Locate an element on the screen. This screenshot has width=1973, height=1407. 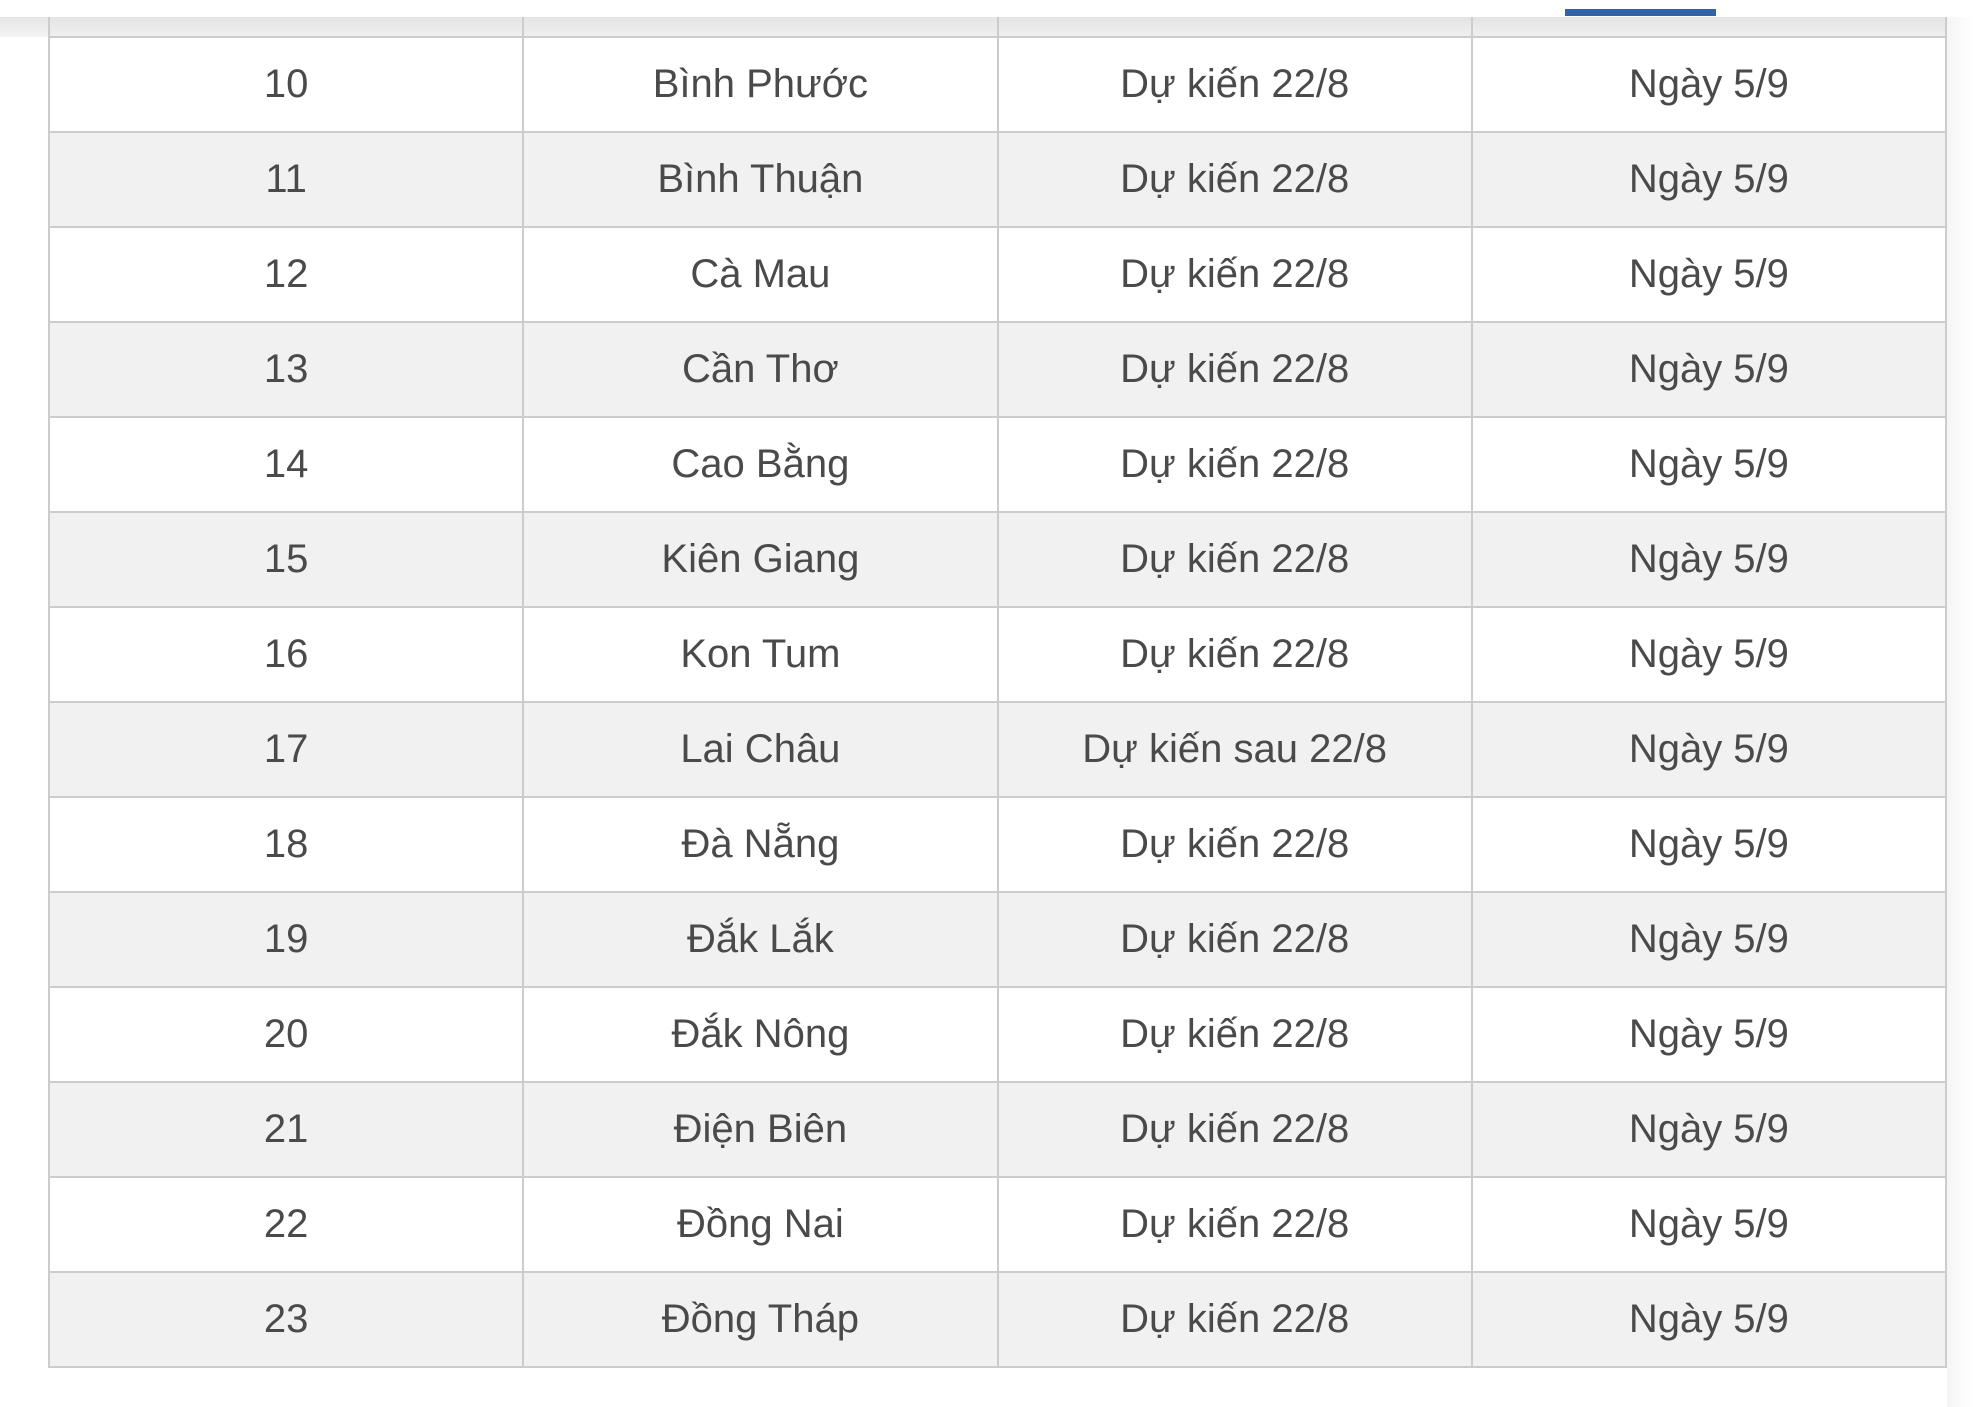
table-row: 10 Bình Phước Dự kiến 22/8 Ngày 5/9 is located at coordinates (997, 85).